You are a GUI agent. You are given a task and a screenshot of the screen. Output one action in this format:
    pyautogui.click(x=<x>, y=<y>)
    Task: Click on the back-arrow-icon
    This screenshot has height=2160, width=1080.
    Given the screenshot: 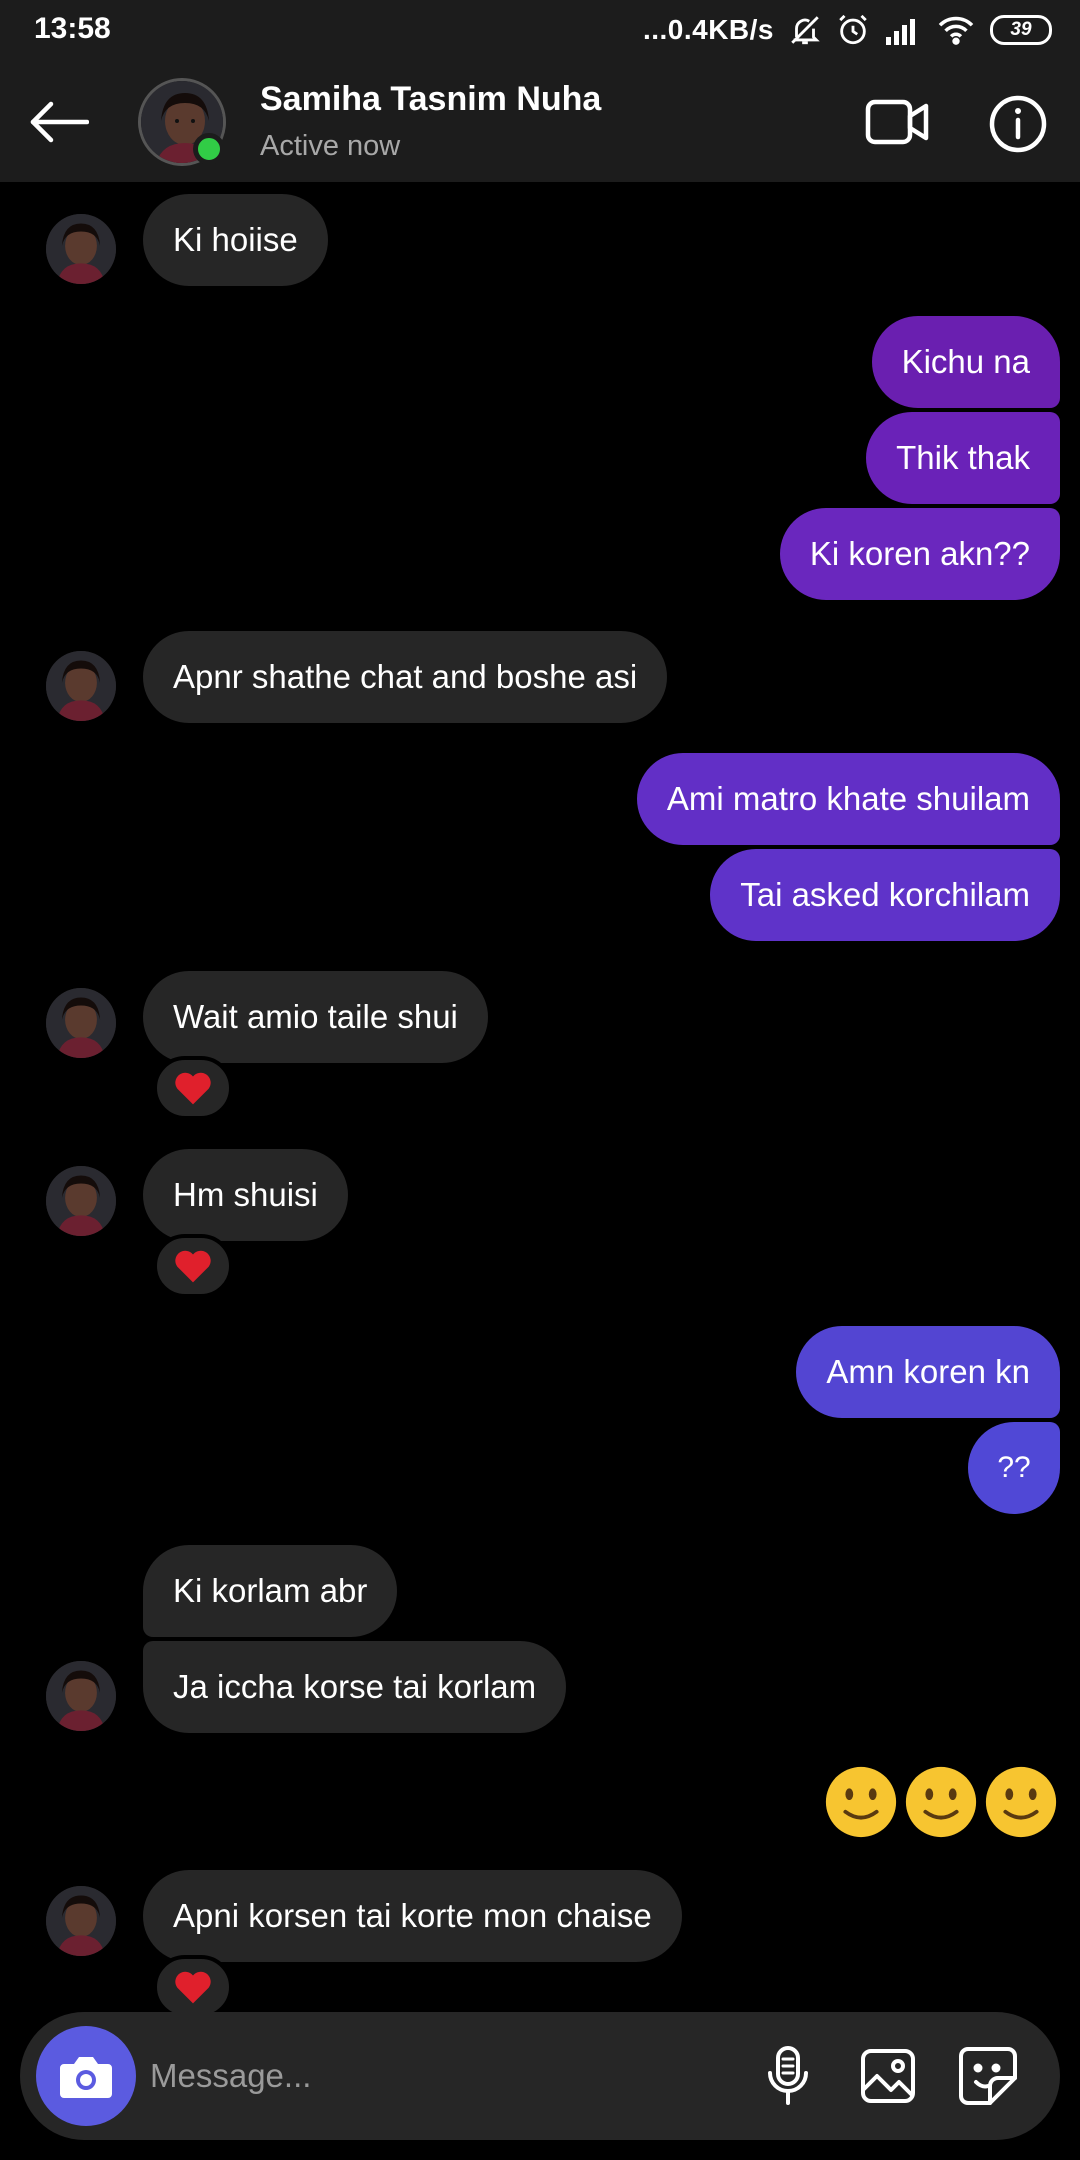 What is the action you would take?
    pyautogui.click(x=59, y=122)
    